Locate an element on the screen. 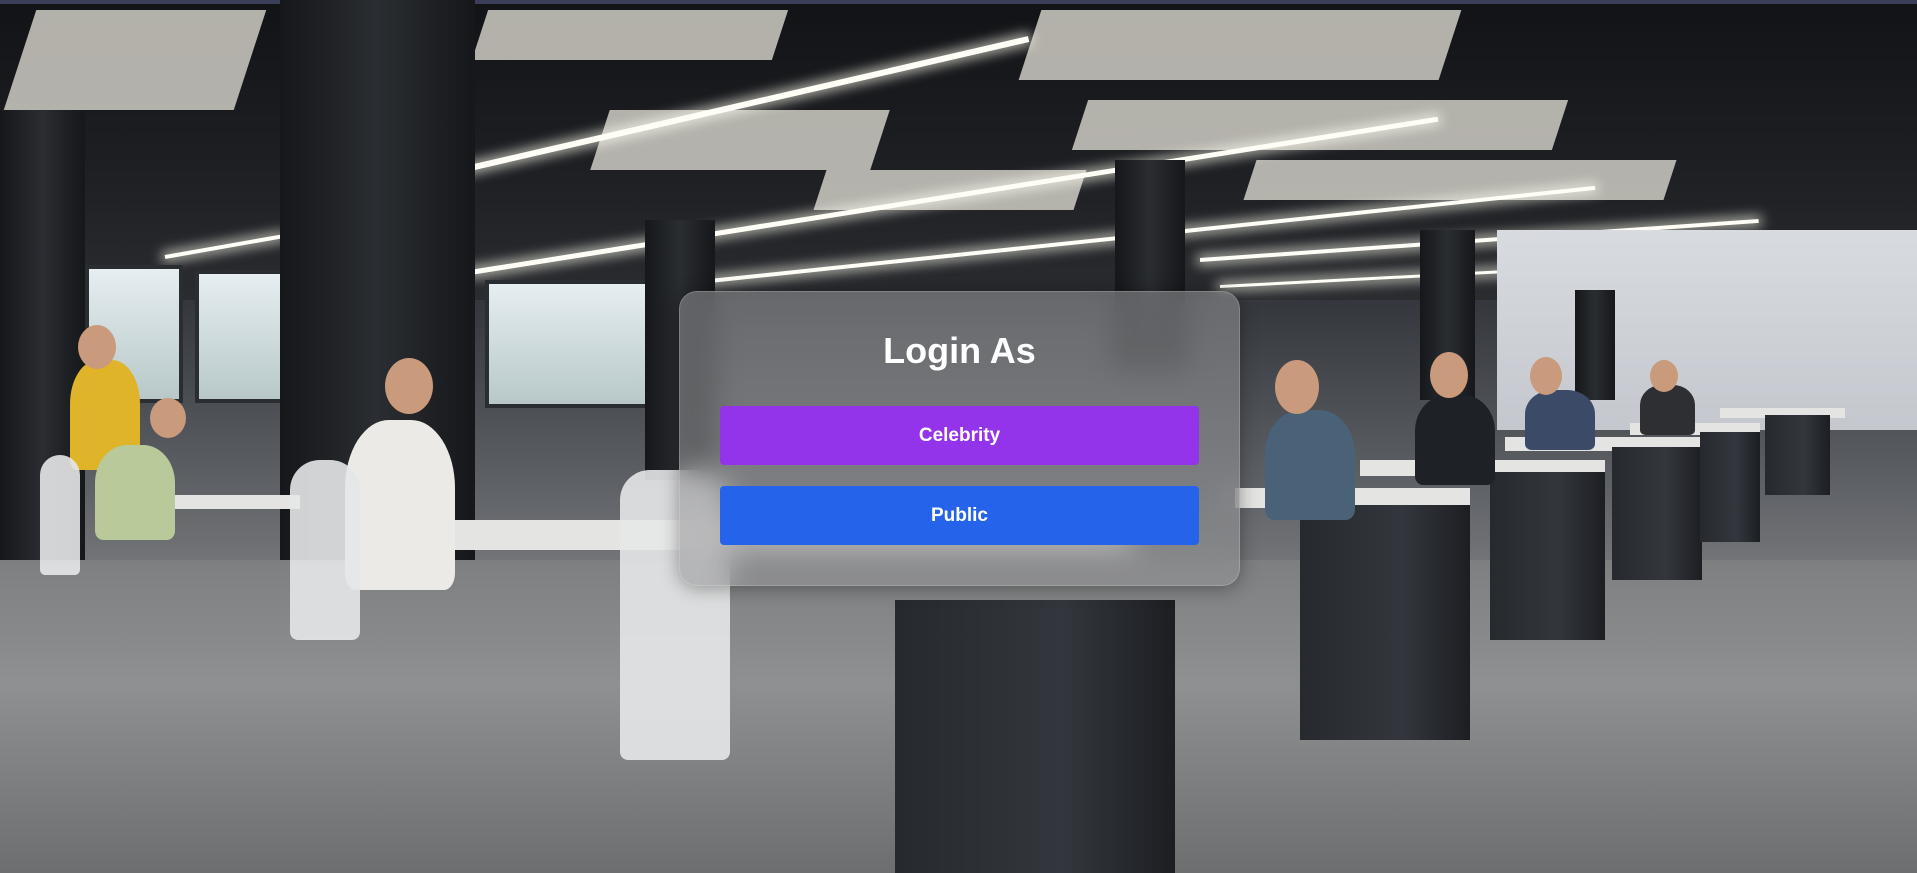 This screenshot has width=1917, height=873. login-title: Login As is located at coordinates (959, 350).